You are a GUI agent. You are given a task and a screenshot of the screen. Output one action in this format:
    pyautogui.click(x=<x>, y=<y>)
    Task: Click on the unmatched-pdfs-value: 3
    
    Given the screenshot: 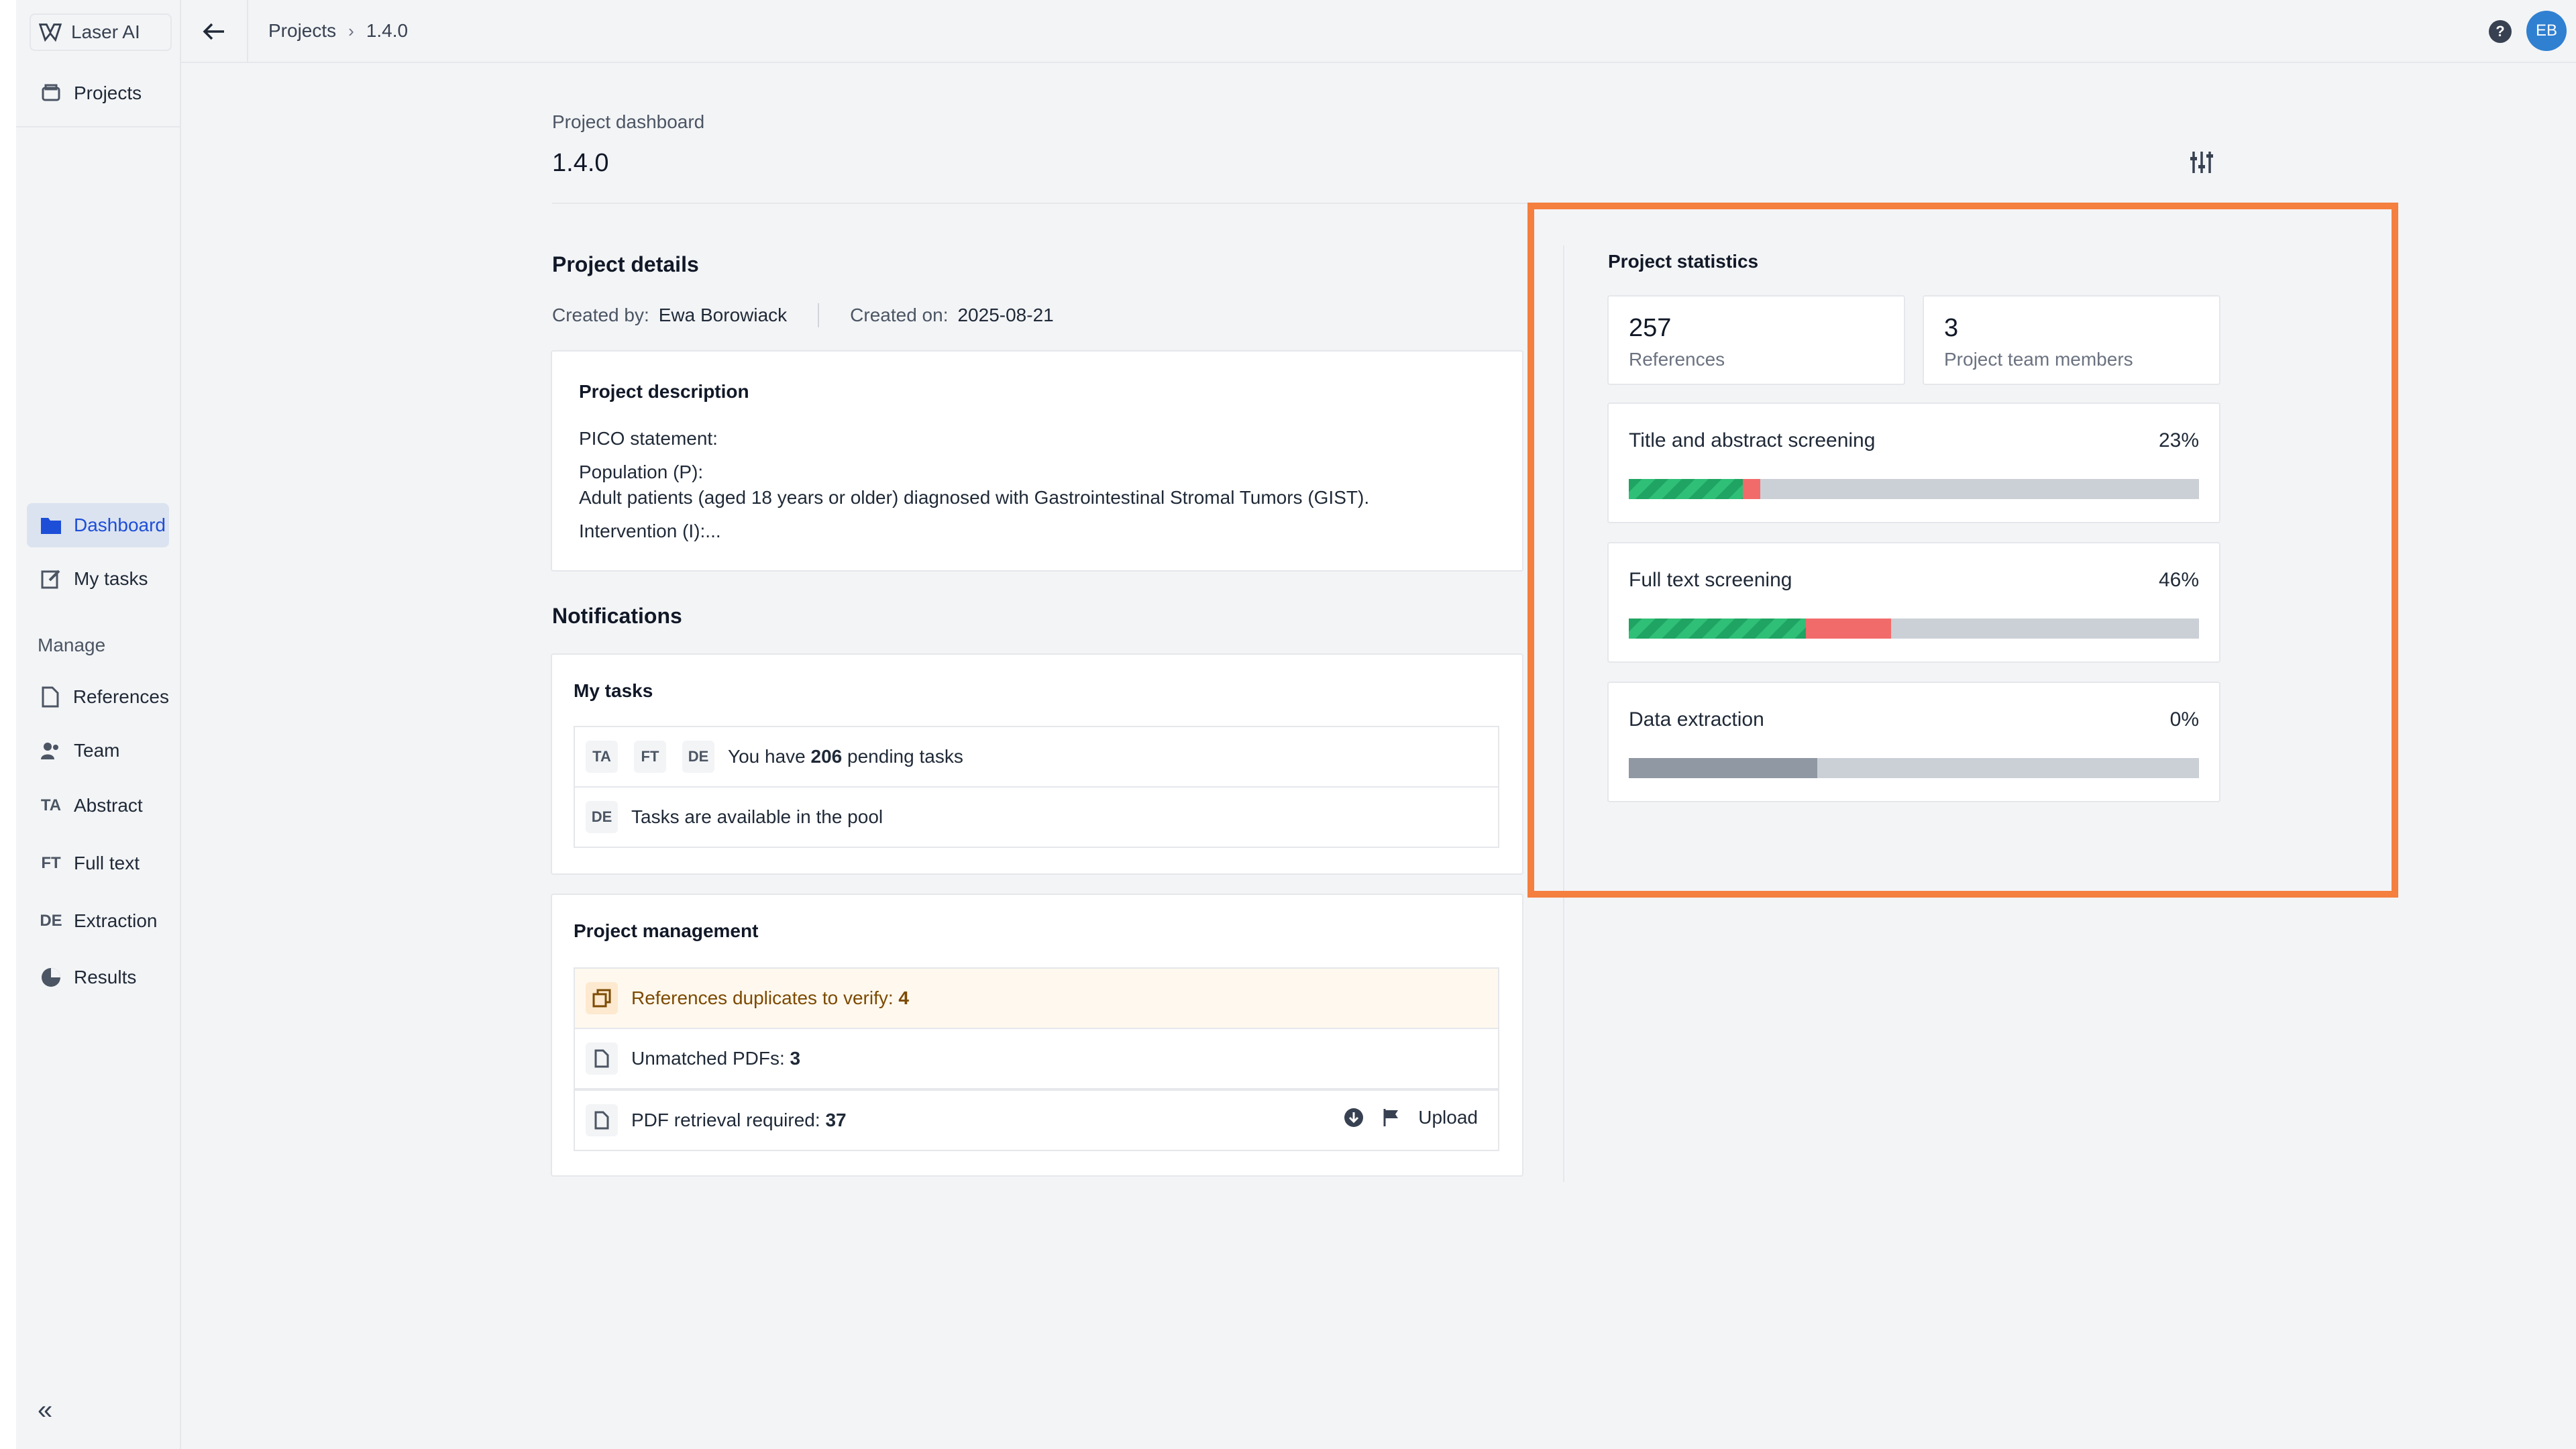 What is the action you would take?
    pyautogui.click(x=795, y=1058)
    